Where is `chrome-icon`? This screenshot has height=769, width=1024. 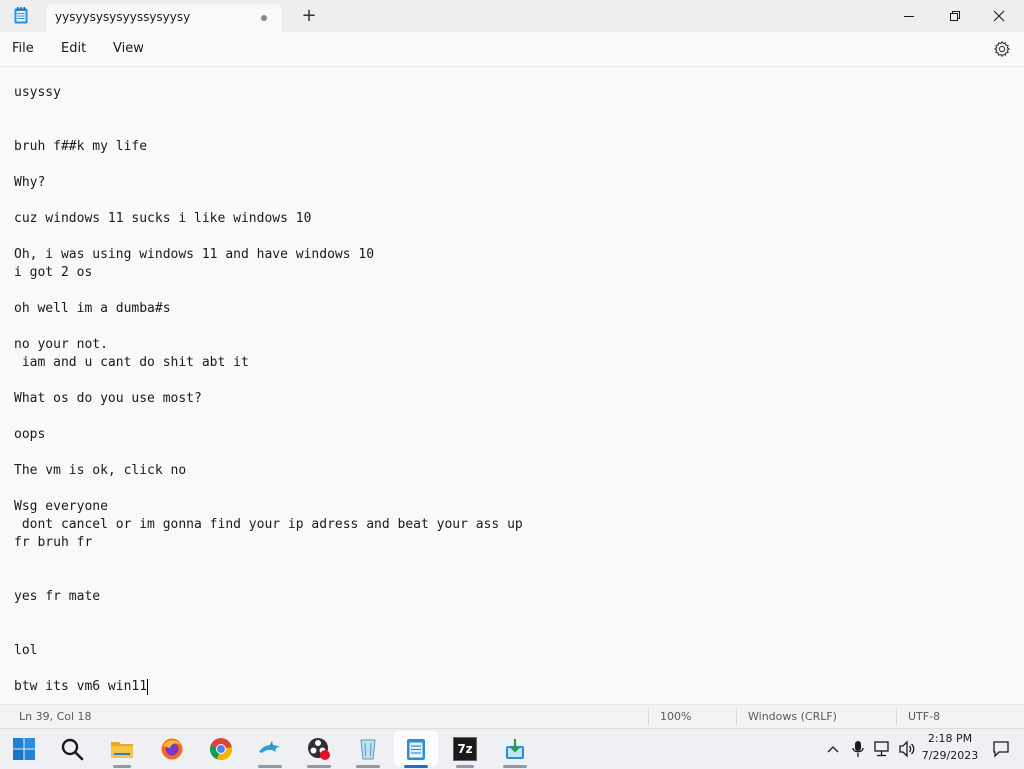
chrome-icon is located at coordinates (221, 749).